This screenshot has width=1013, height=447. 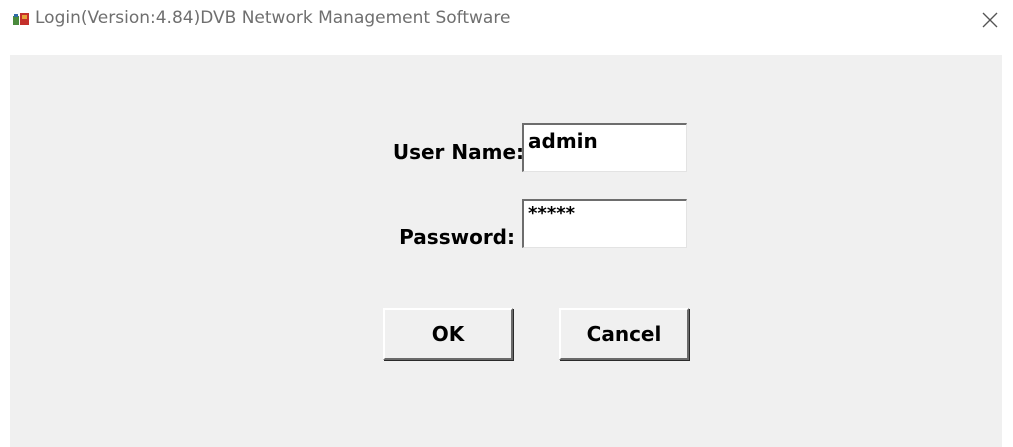 I want to click on close-button, so click(x=990, y=20).